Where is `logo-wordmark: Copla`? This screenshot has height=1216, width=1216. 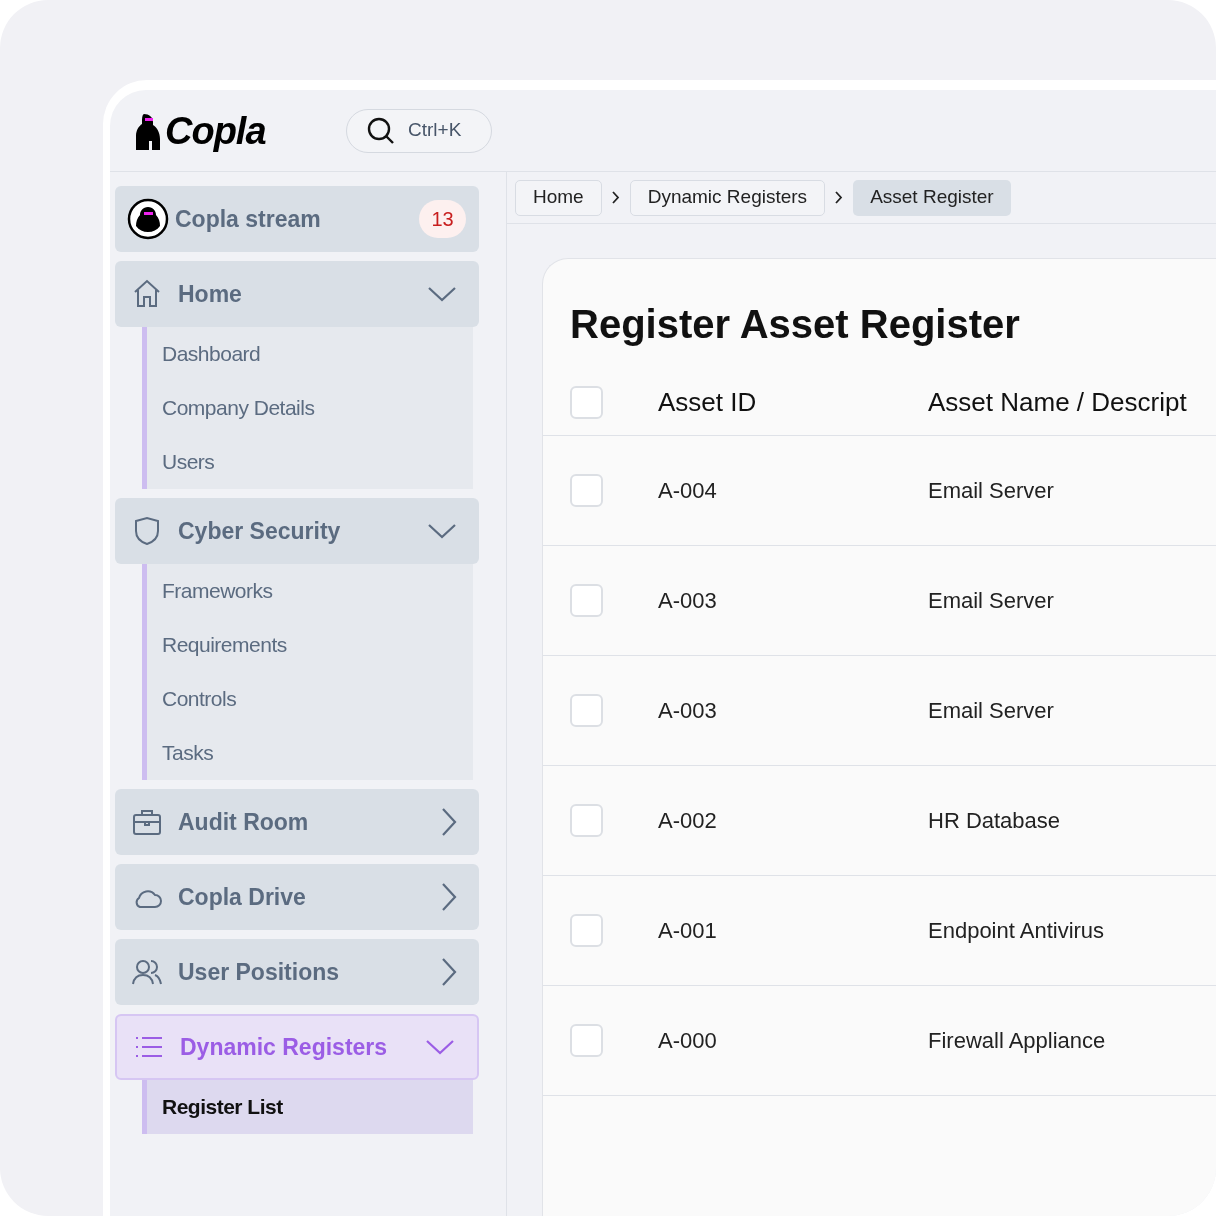
logo-wordmark: Copla is located at coordinates (215, 130).